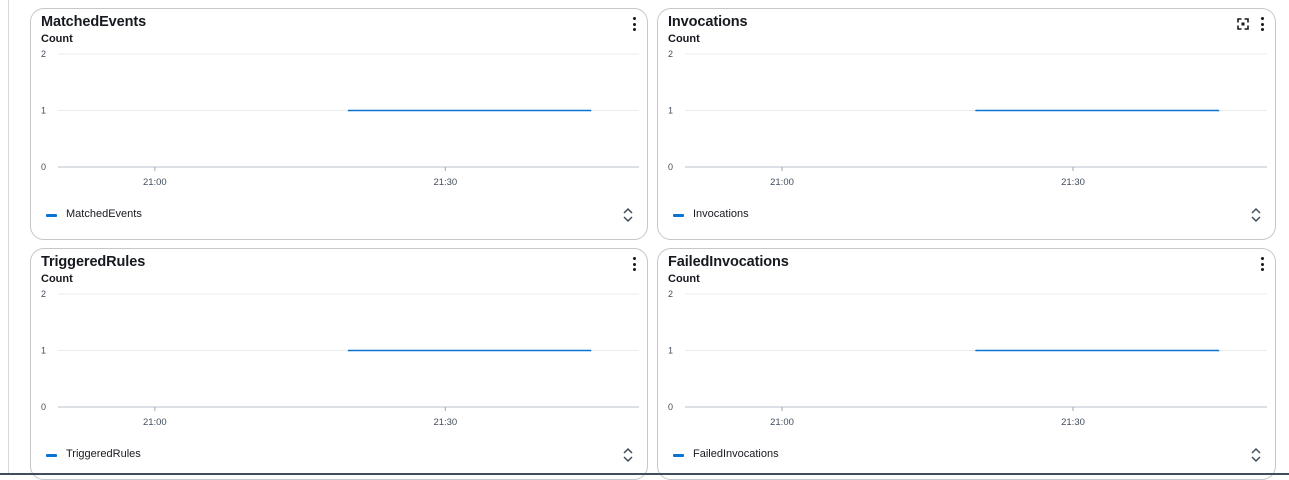  I want to click on legend-item: Invocations, so click(711, 214).